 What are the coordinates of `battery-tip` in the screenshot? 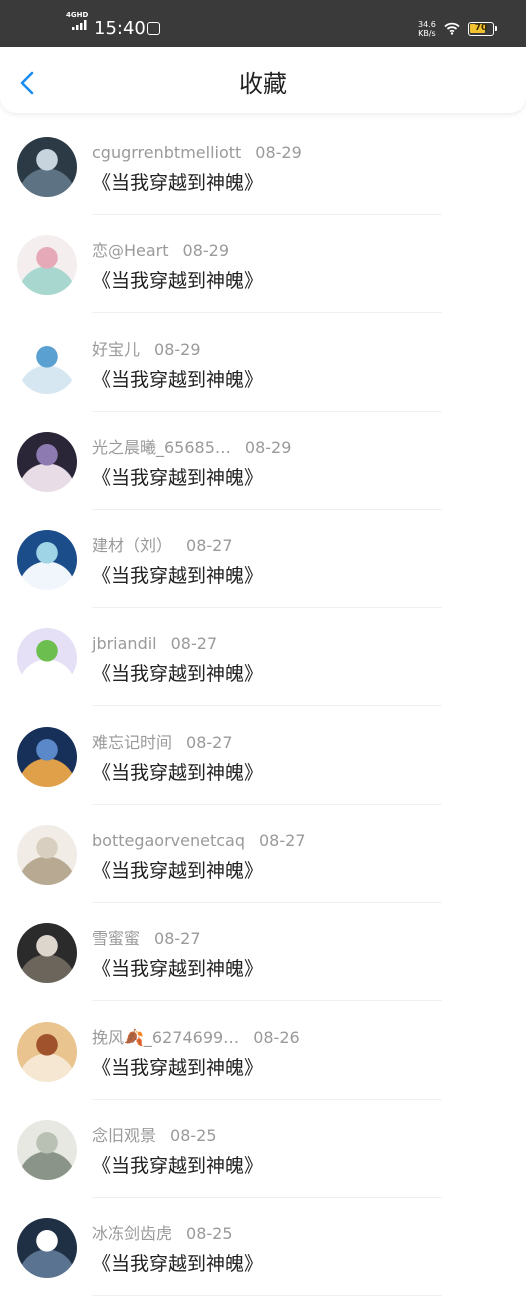 It's located at (496, 28).